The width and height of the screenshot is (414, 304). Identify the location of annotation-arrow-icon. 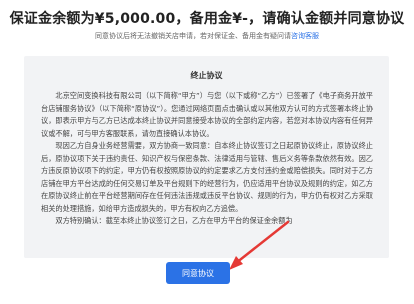
(259, 245).